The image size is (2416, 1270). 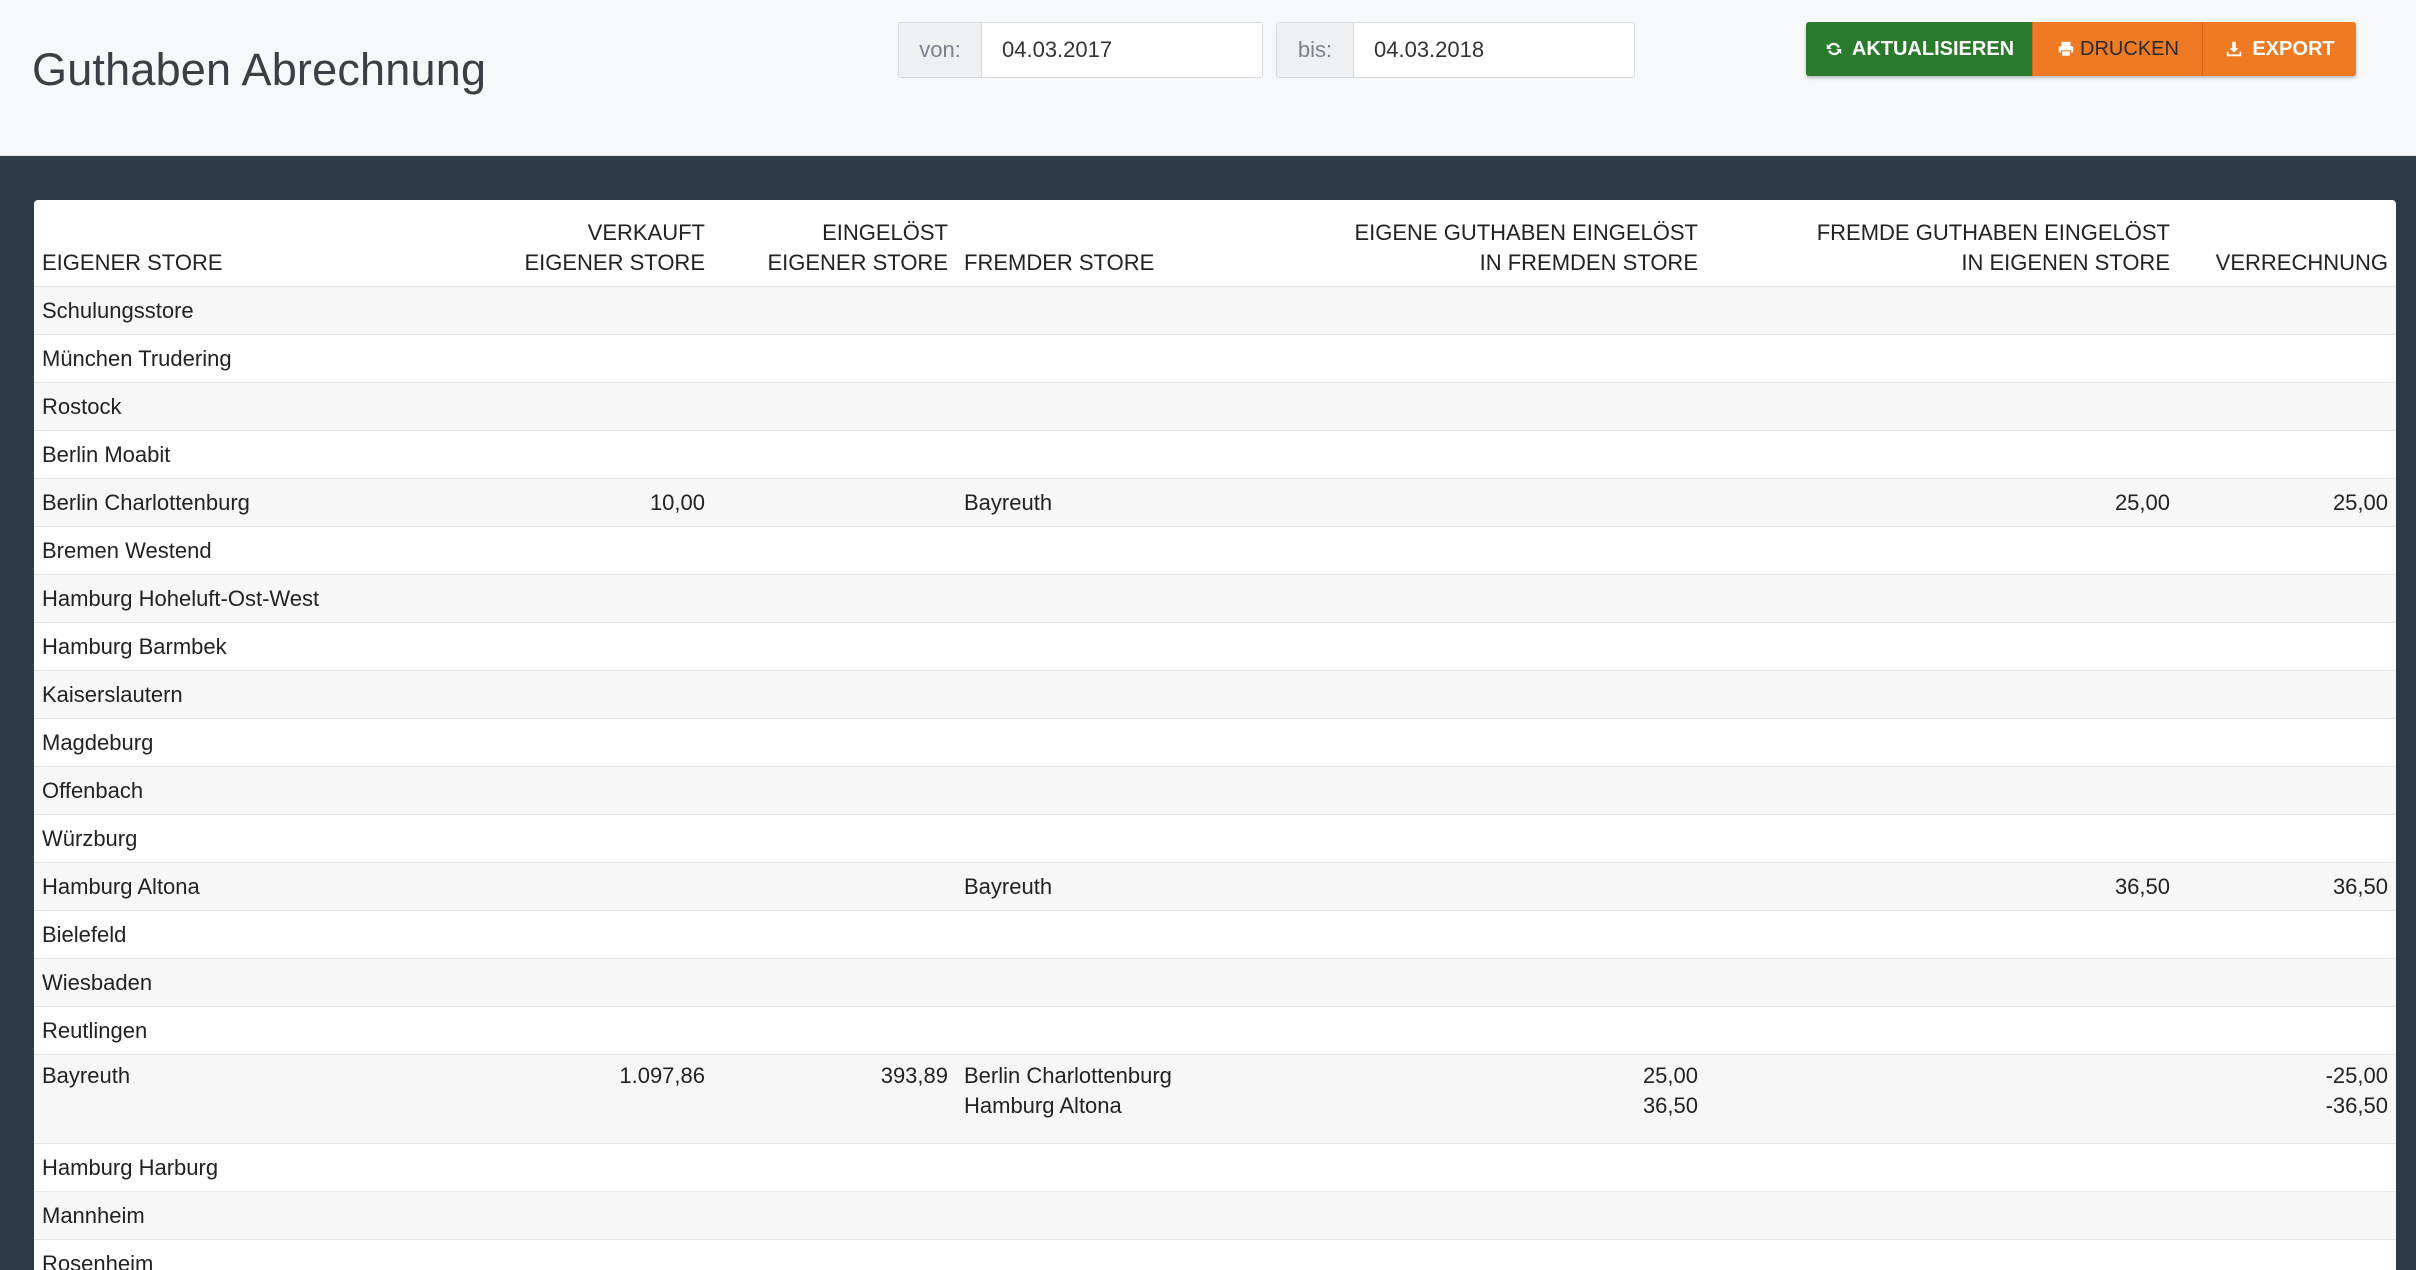 What do you see at coordinates (591, 243) in the screenshot?
I see `col-sold-own-store: VERKAUFT EIGENER STORE` at bounding box center [591, 243].